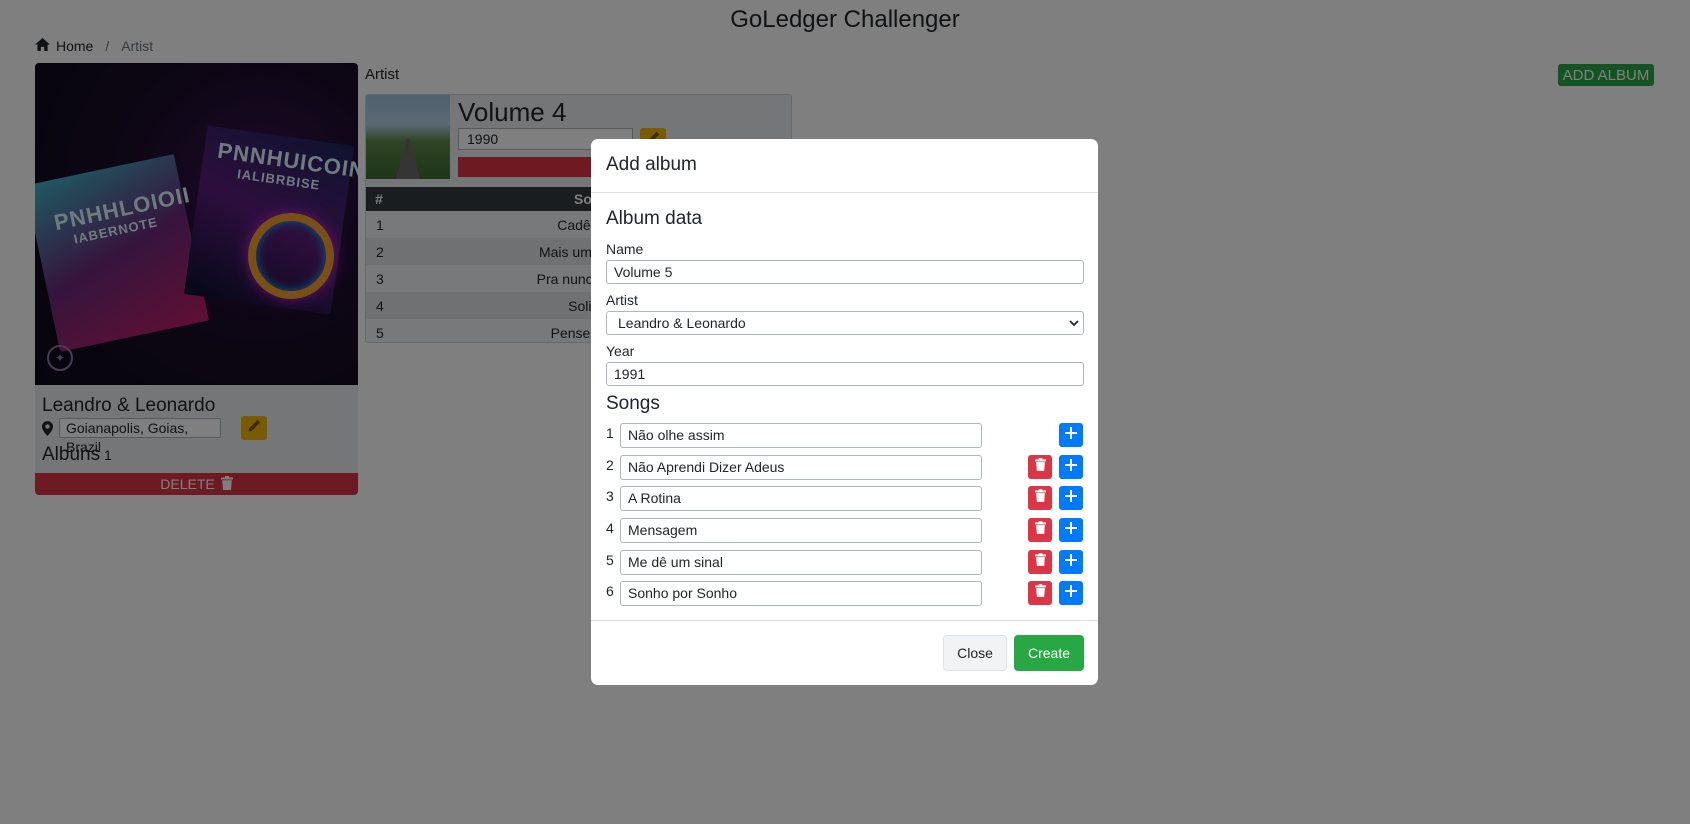  Describe the element at coordinates (610, 465) in the screenshot. I see `song-number: 2` at that location.